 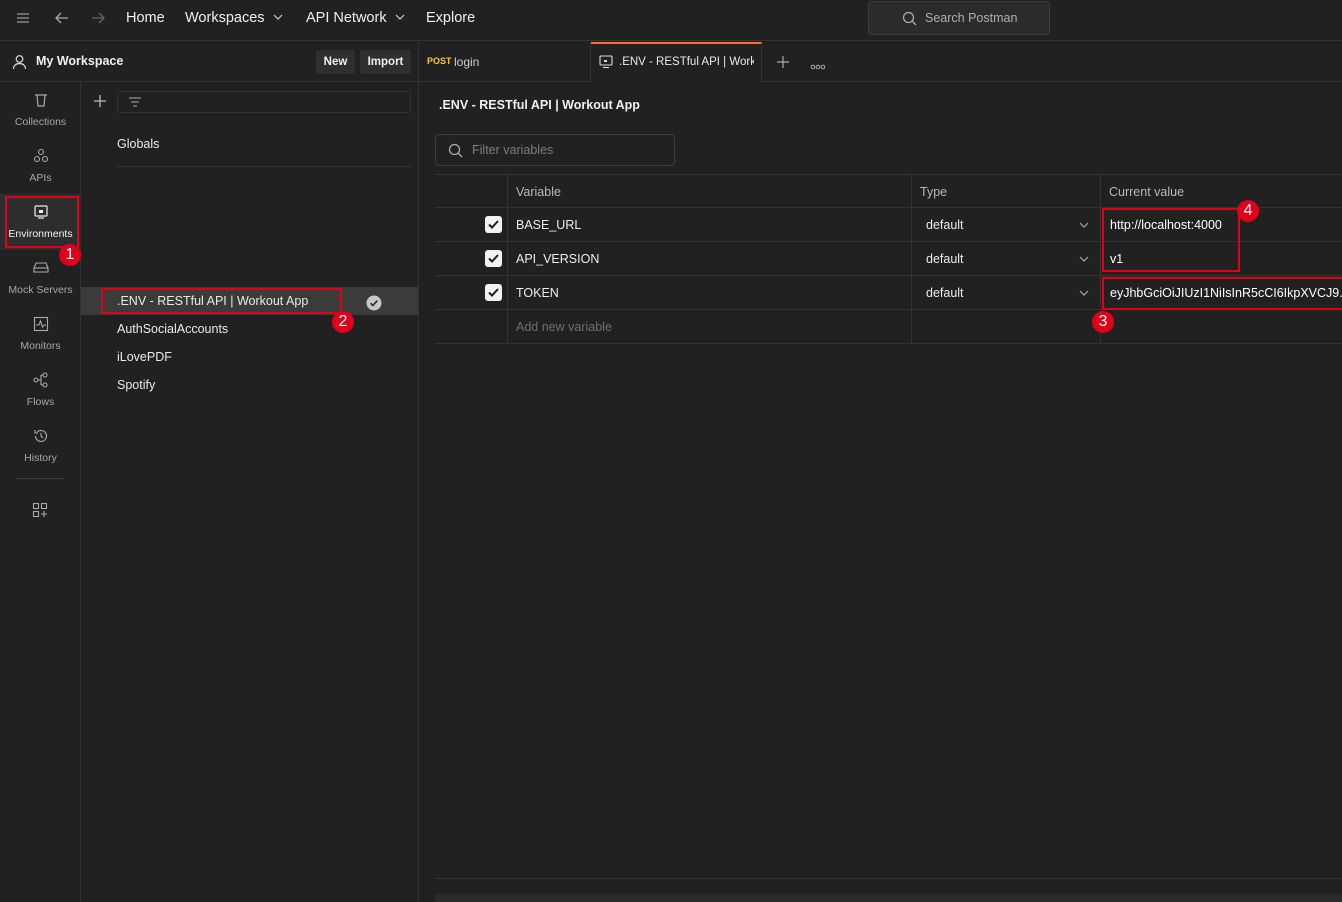 I want to click on sidebar-item-label: Flows, so click(x=40, y=402).